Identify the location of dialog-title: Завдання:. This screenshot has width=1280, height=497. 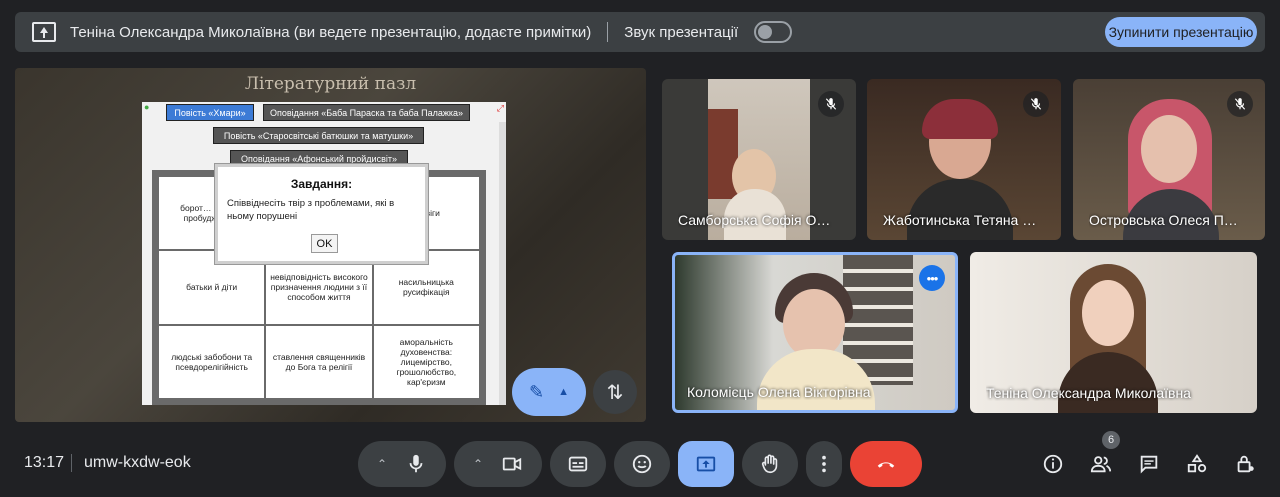
(321, 184).